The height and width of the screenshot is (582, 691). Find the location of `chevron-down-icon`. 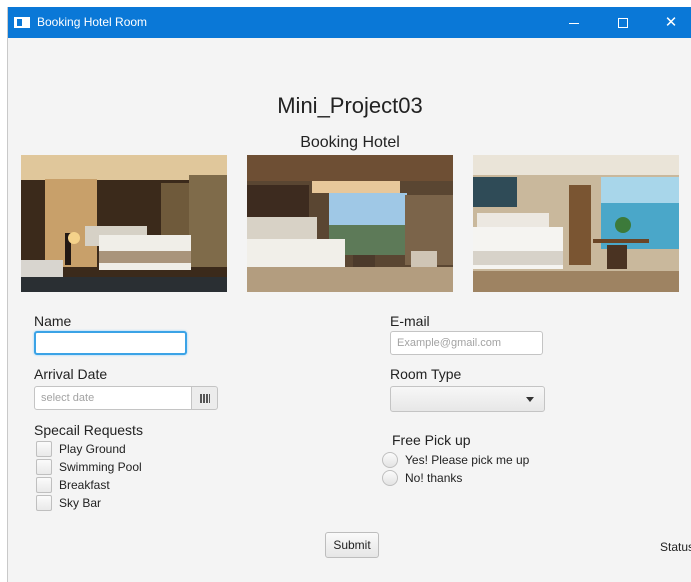

chevron-down-icon is located at coordinates (530, 399).